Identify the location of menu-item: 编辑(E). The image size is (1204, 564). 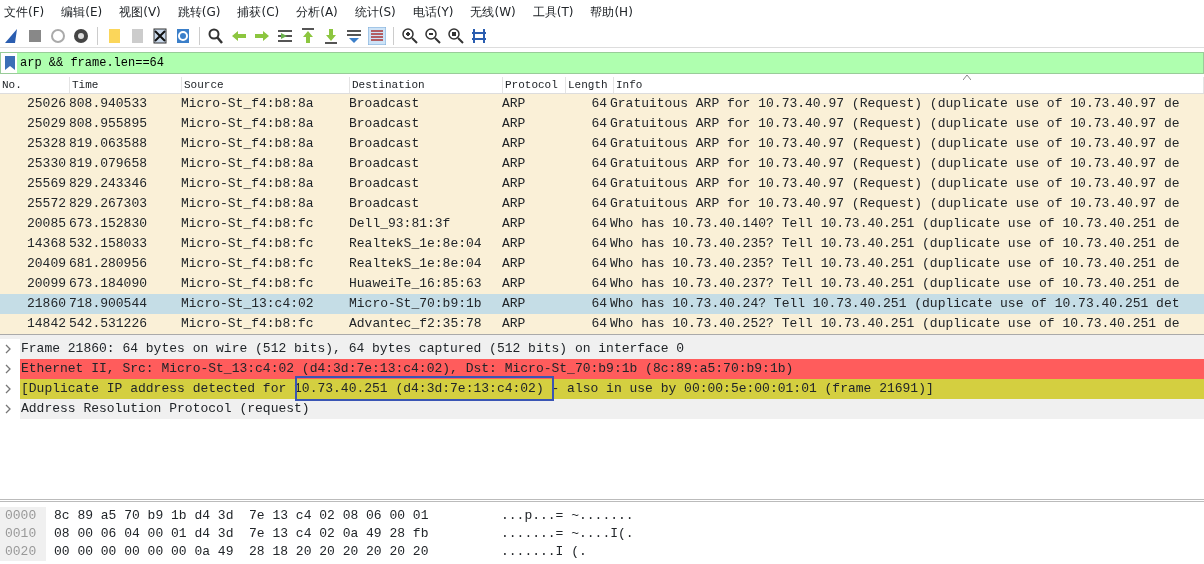
(82, 12).